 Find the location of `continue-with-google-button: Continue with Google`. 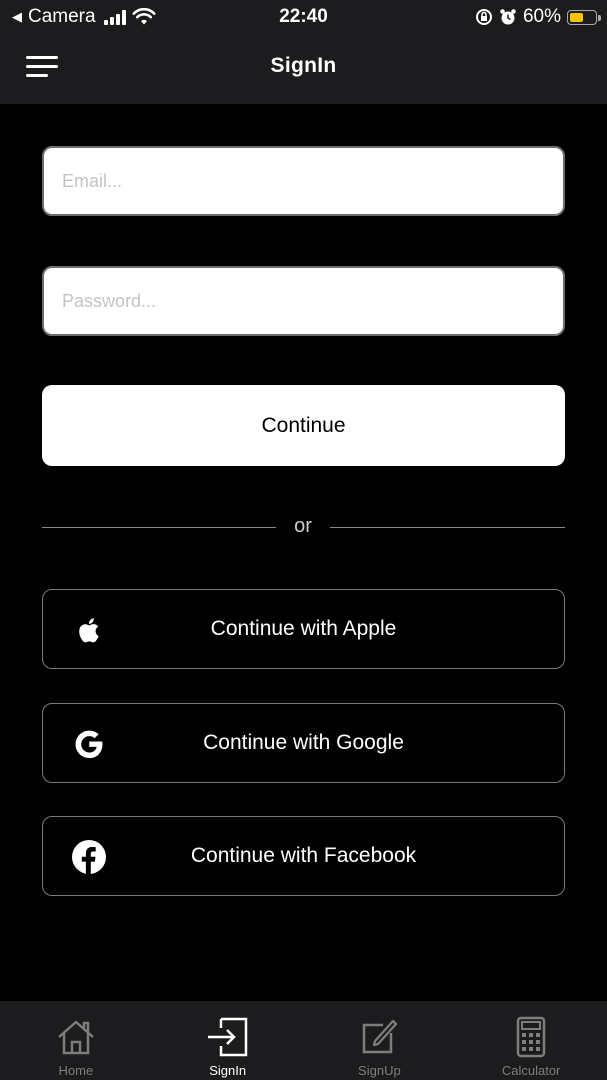

continue-with-google-button: Continue with Google is located at coordinates (303, 743).